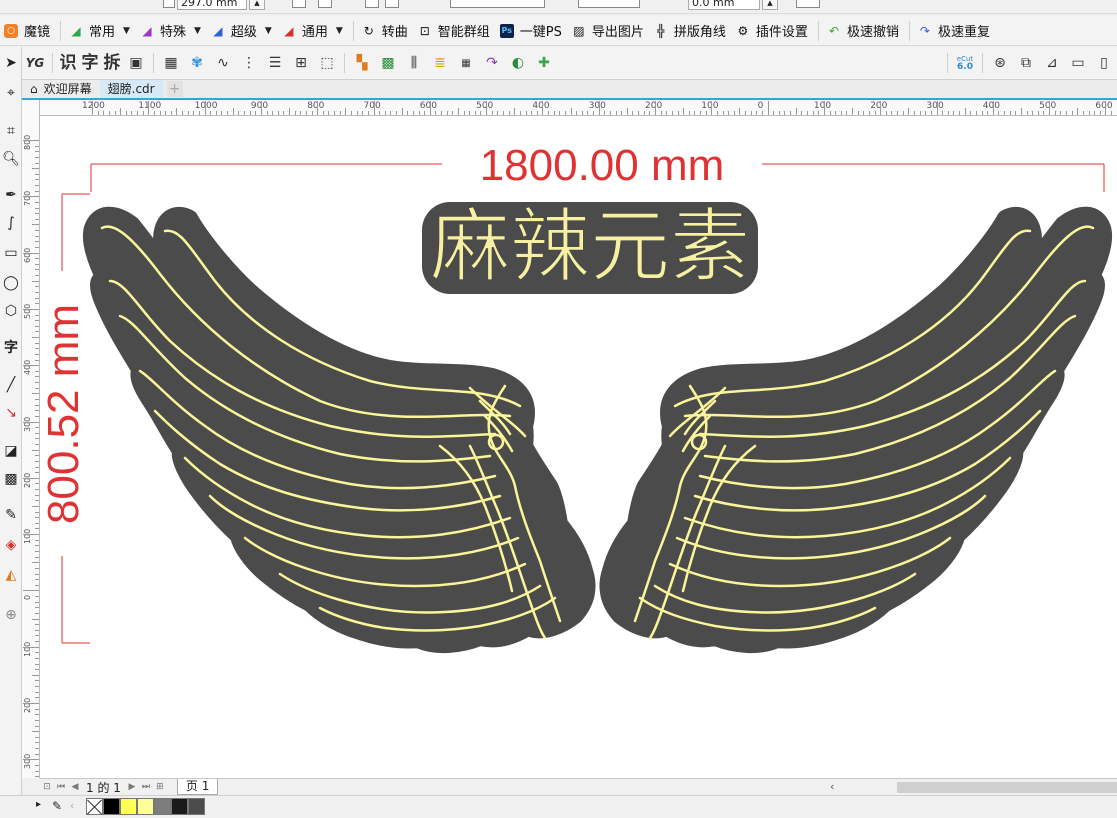  Describe the element at coordinates (1052, 63) in the screenshot. I see `measure-icon: ⊿` at that location.